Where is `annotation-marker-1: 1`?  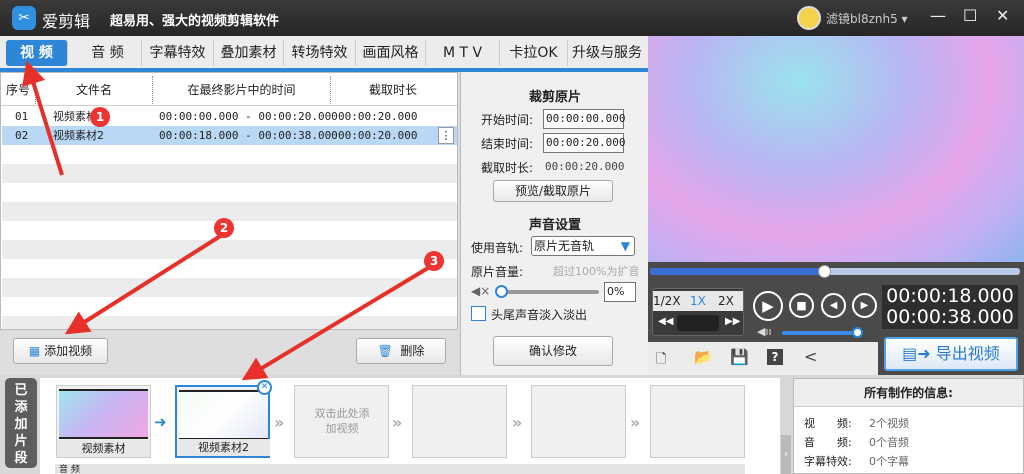
annotation-marker-1: 1 is located at coordinates (100, 117).